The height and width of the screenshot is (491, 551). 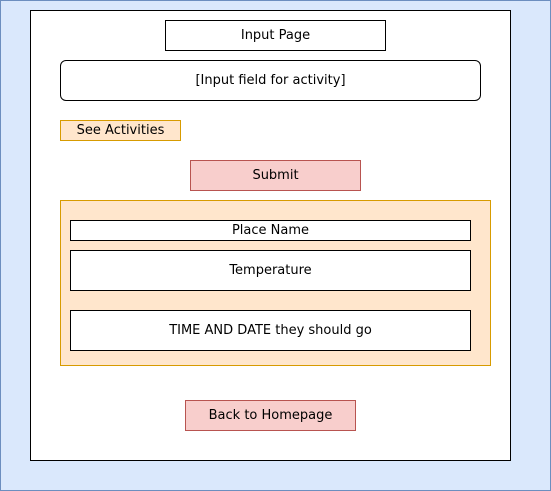 I want to click on see-activities-button: See Activities, so click(x=120, y=130).